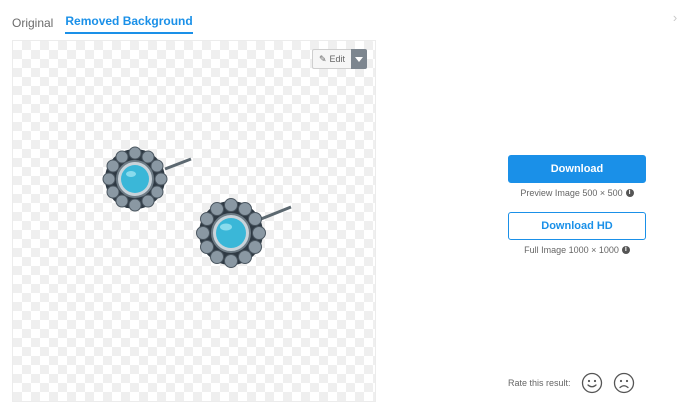 Image resolution: width=687 pixels, height=405 pixels. What do you see at coordinates (571, 193) in the screenshot?
I see `preview-size-text: Preview Image 500 × 500` at bounding box center [571, 193].